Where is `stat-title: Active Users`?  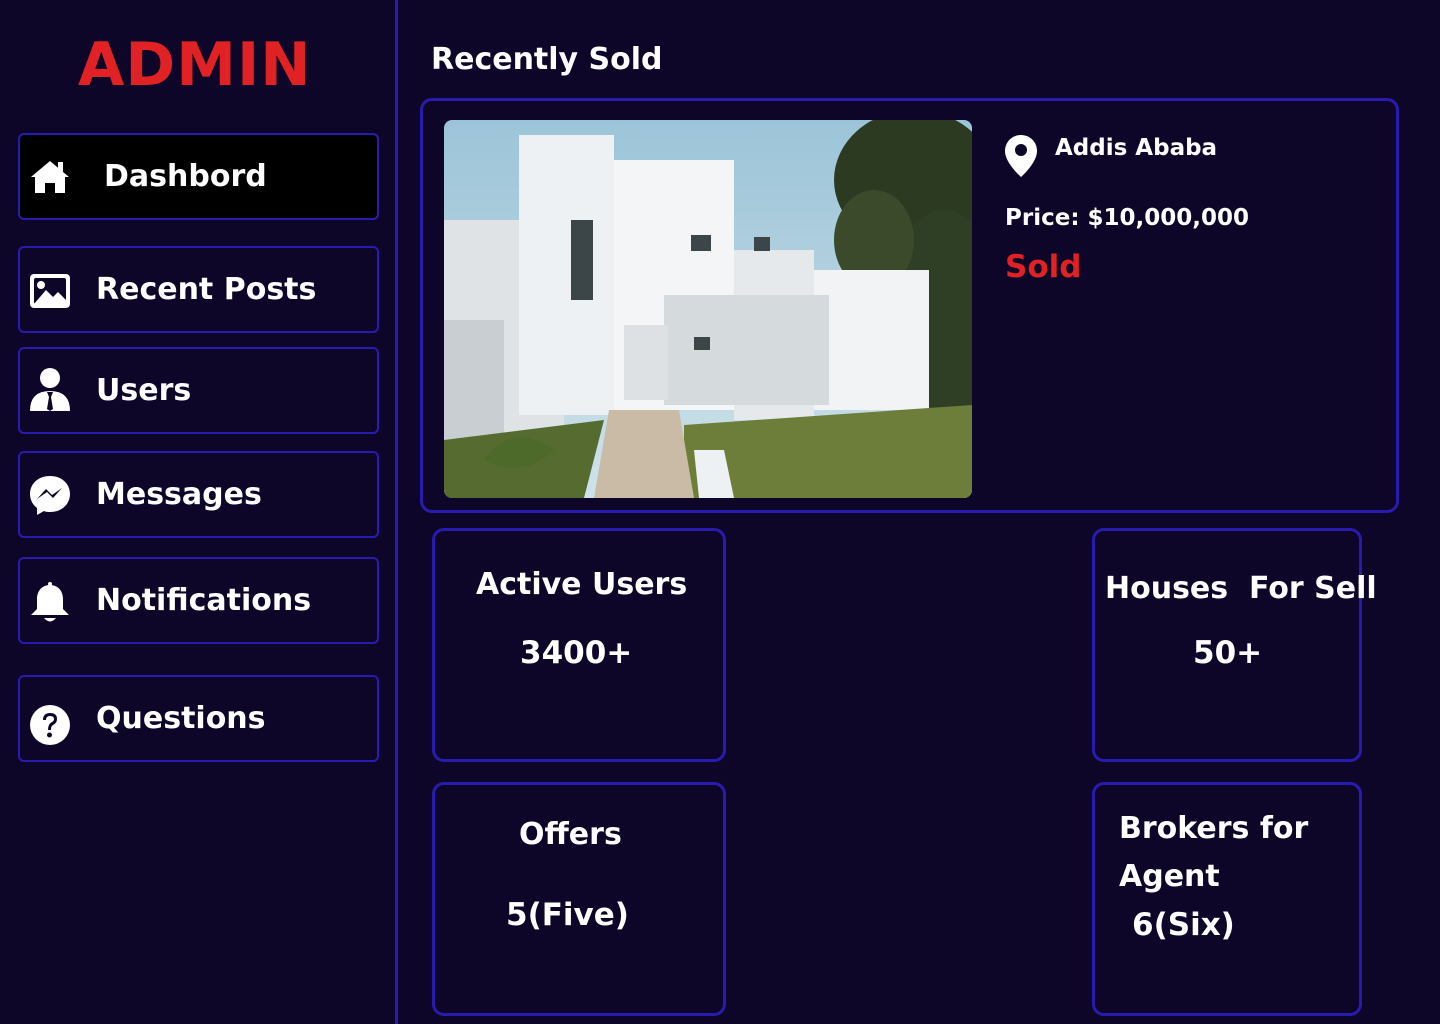 stat-title: Active Users is located at coordinates (582, 584).